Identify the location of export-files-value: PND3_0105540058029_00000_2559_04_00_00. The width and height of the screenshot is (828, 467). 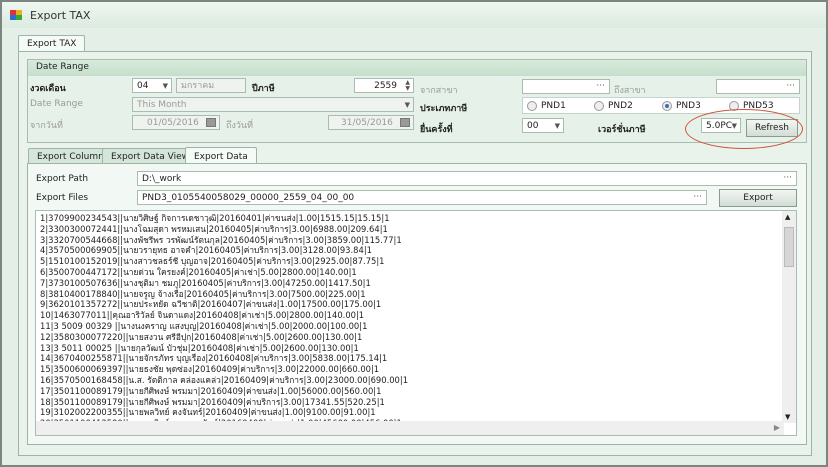
(248, 198).